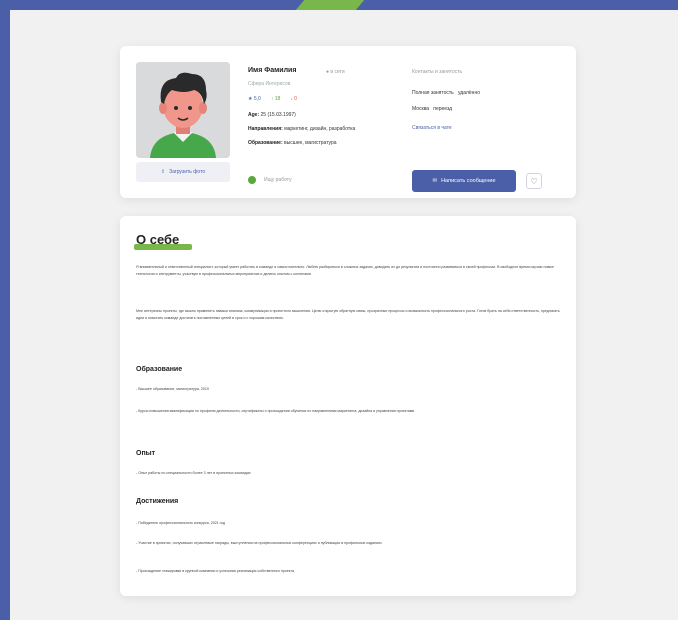  What do you see at coordinates (146, 453) in the screenshot?
I see `experience-heading: Опыт` at bounding box center [146, 453].